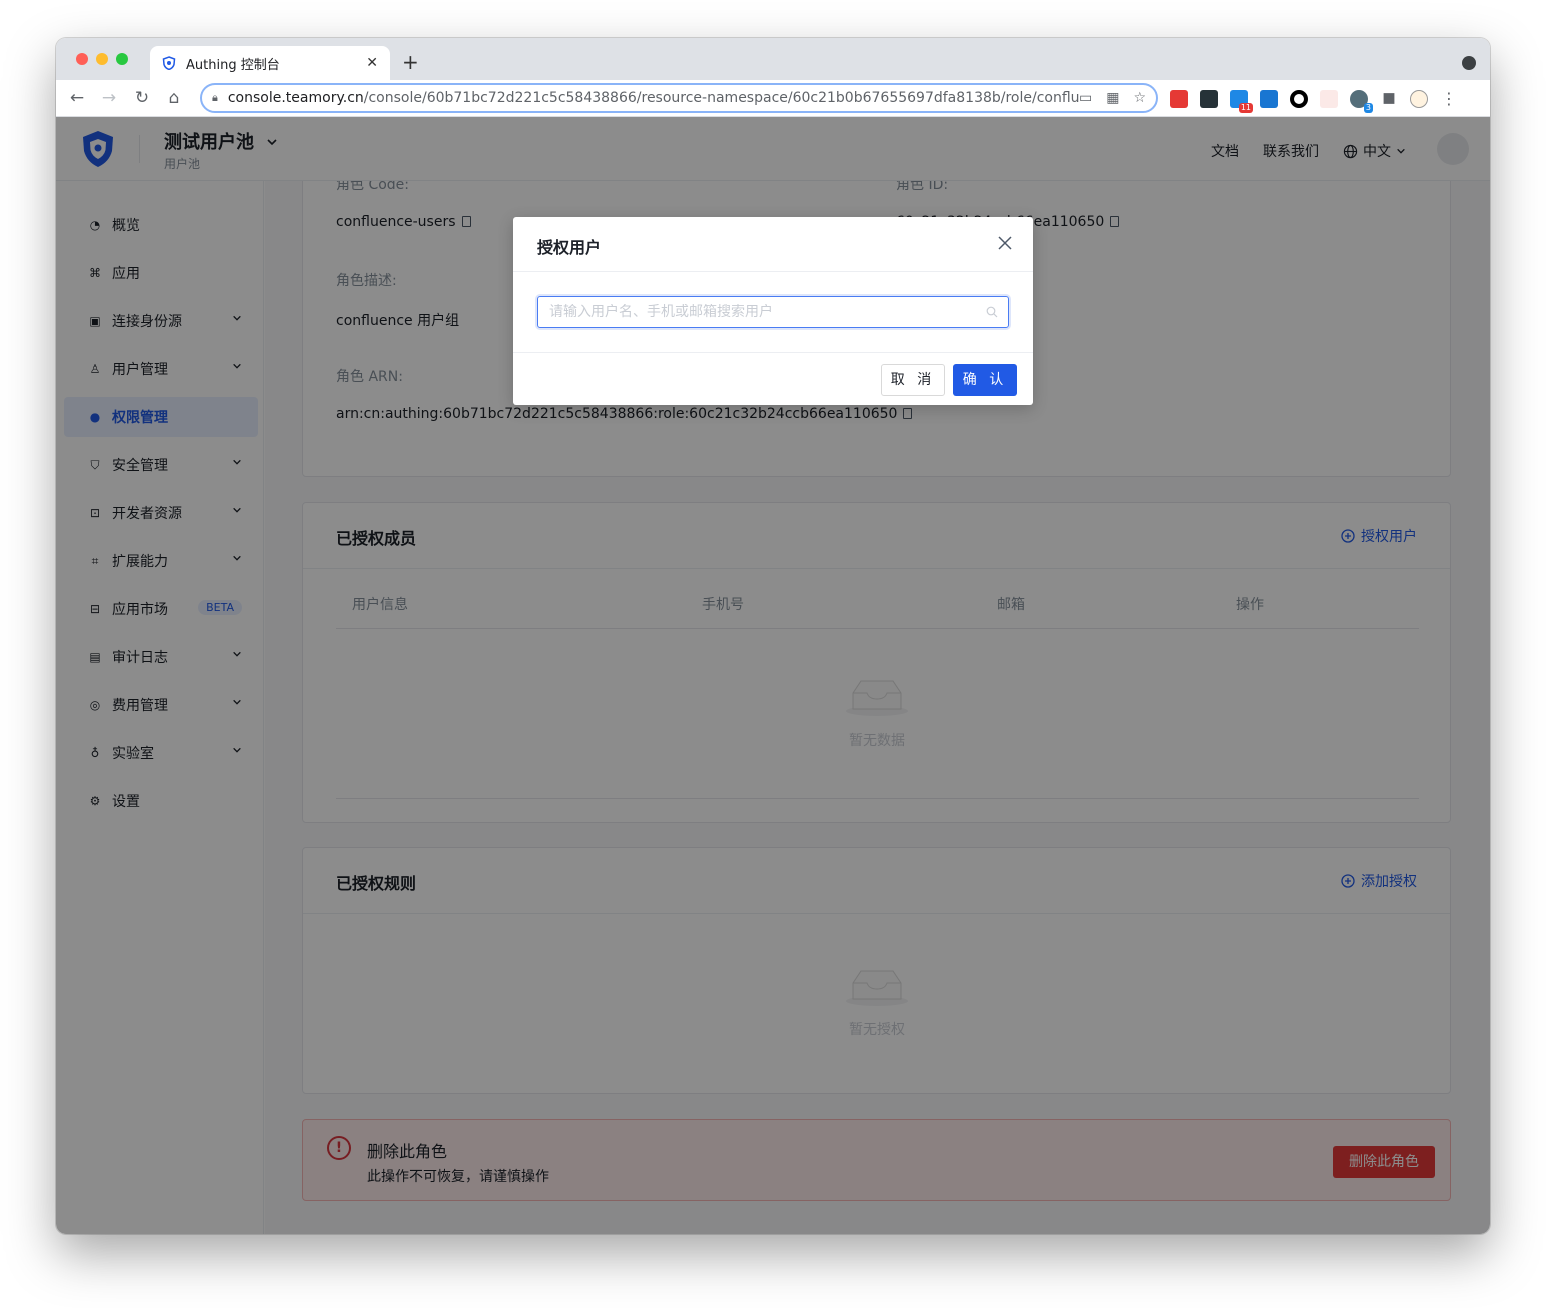  What do you see at coordinates (77, 98) in the screenshot?
I see `back-button: ←` at bounding box center [77, 98].